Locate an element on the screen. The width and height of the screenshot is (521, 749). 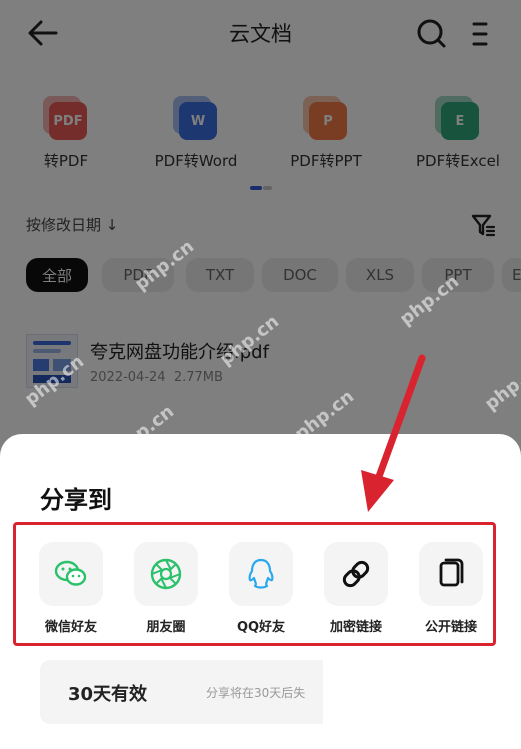
share-public-link: 公开链接 is located at coordinates (451, 588).